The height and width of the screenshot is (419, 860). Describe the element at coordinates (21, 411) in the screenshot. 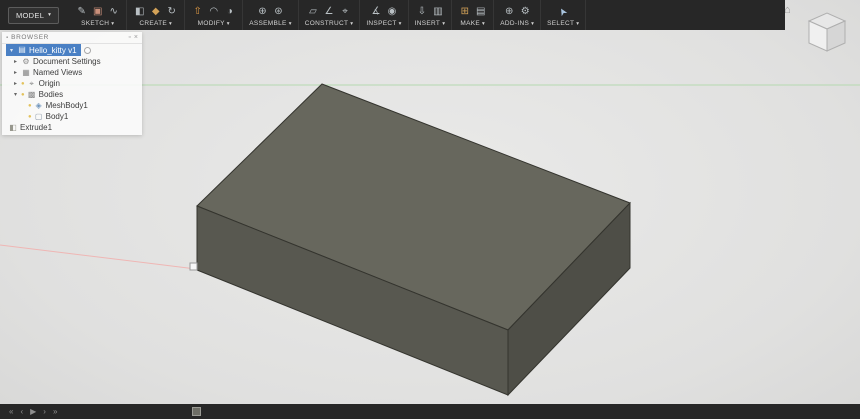

I see `step-back-icon: ‹` at that location.